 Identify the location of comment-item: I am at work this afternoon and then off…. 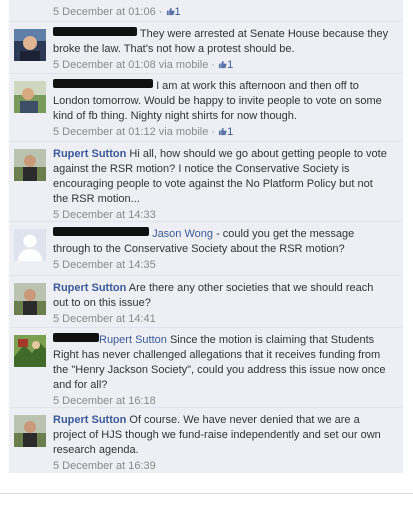
(206, 107).